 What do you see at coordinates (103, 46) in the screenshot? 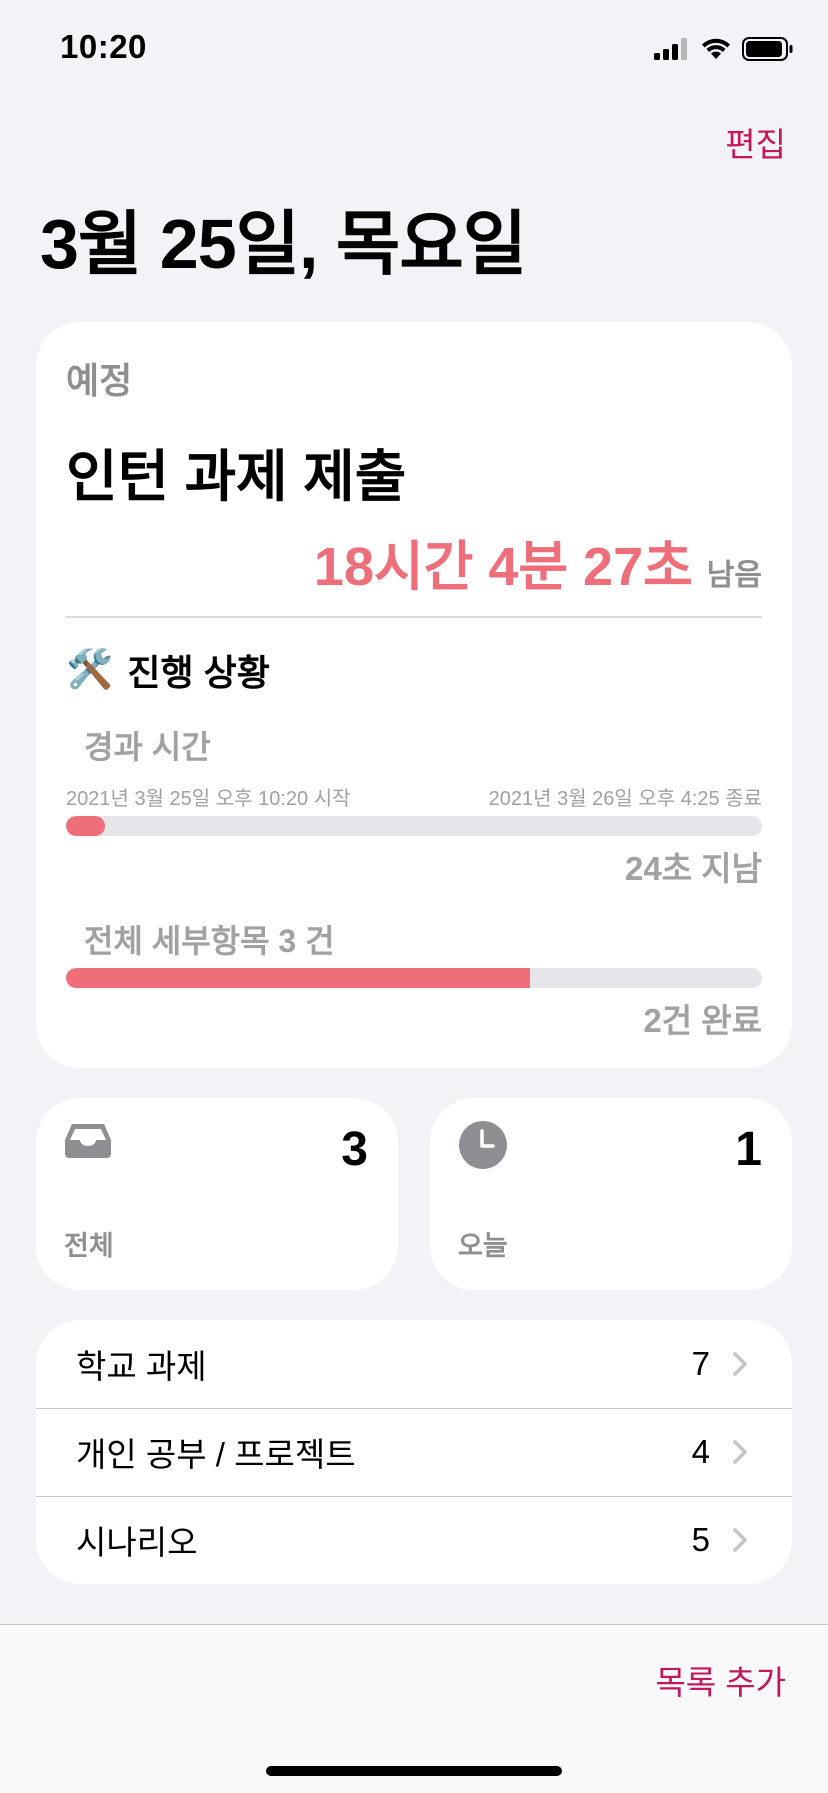
I see `status-time: 10:20` at bounding box center [103, 46].